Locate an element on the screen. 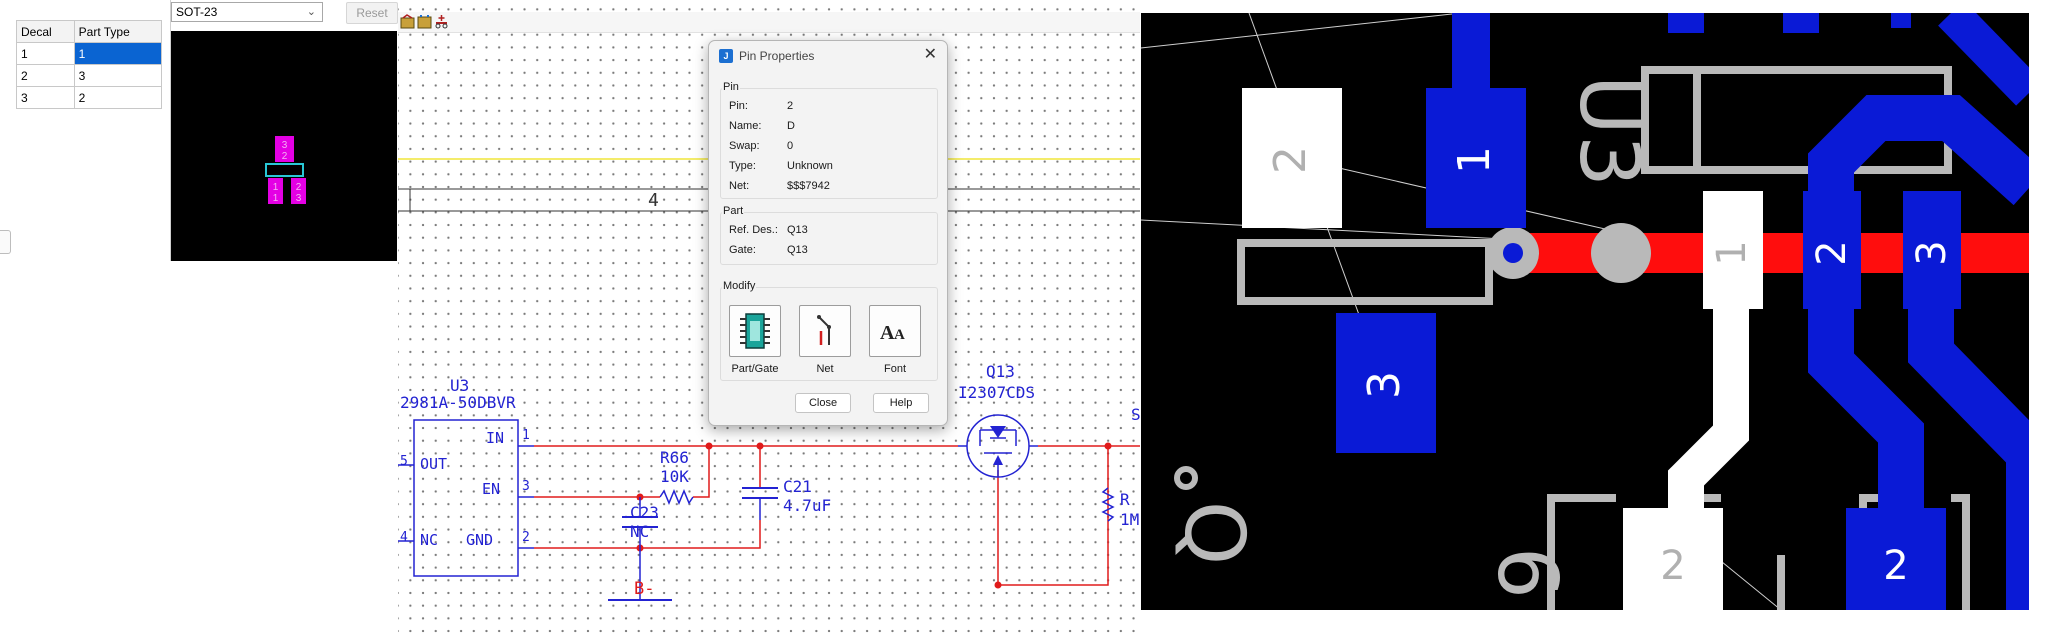 The width and height of the screenshot is (2053, 635). close-icon: ✕ is located at coordinates (930, 55).